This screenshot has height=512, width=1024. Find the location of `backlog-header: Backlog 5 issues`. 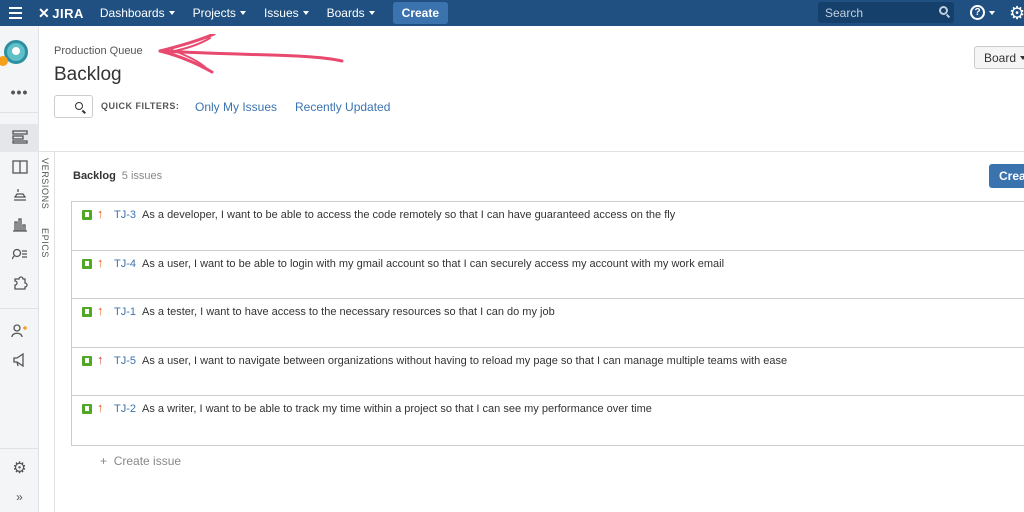

backlog-header: Backlog 5 issues is located at coordinates (117, 176).